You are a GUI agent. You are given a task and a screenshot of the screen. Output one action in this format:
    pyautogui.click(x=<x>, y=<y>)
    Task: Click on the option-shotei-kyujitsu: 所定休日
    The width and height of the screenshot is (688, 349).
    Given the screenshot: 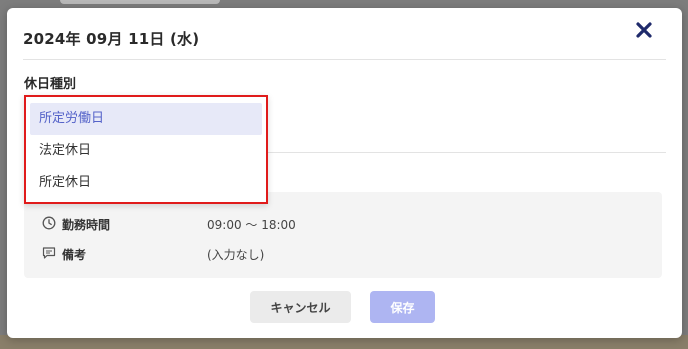 What is the action you would take?
    pyautogui.click(x=146, y=183)
    